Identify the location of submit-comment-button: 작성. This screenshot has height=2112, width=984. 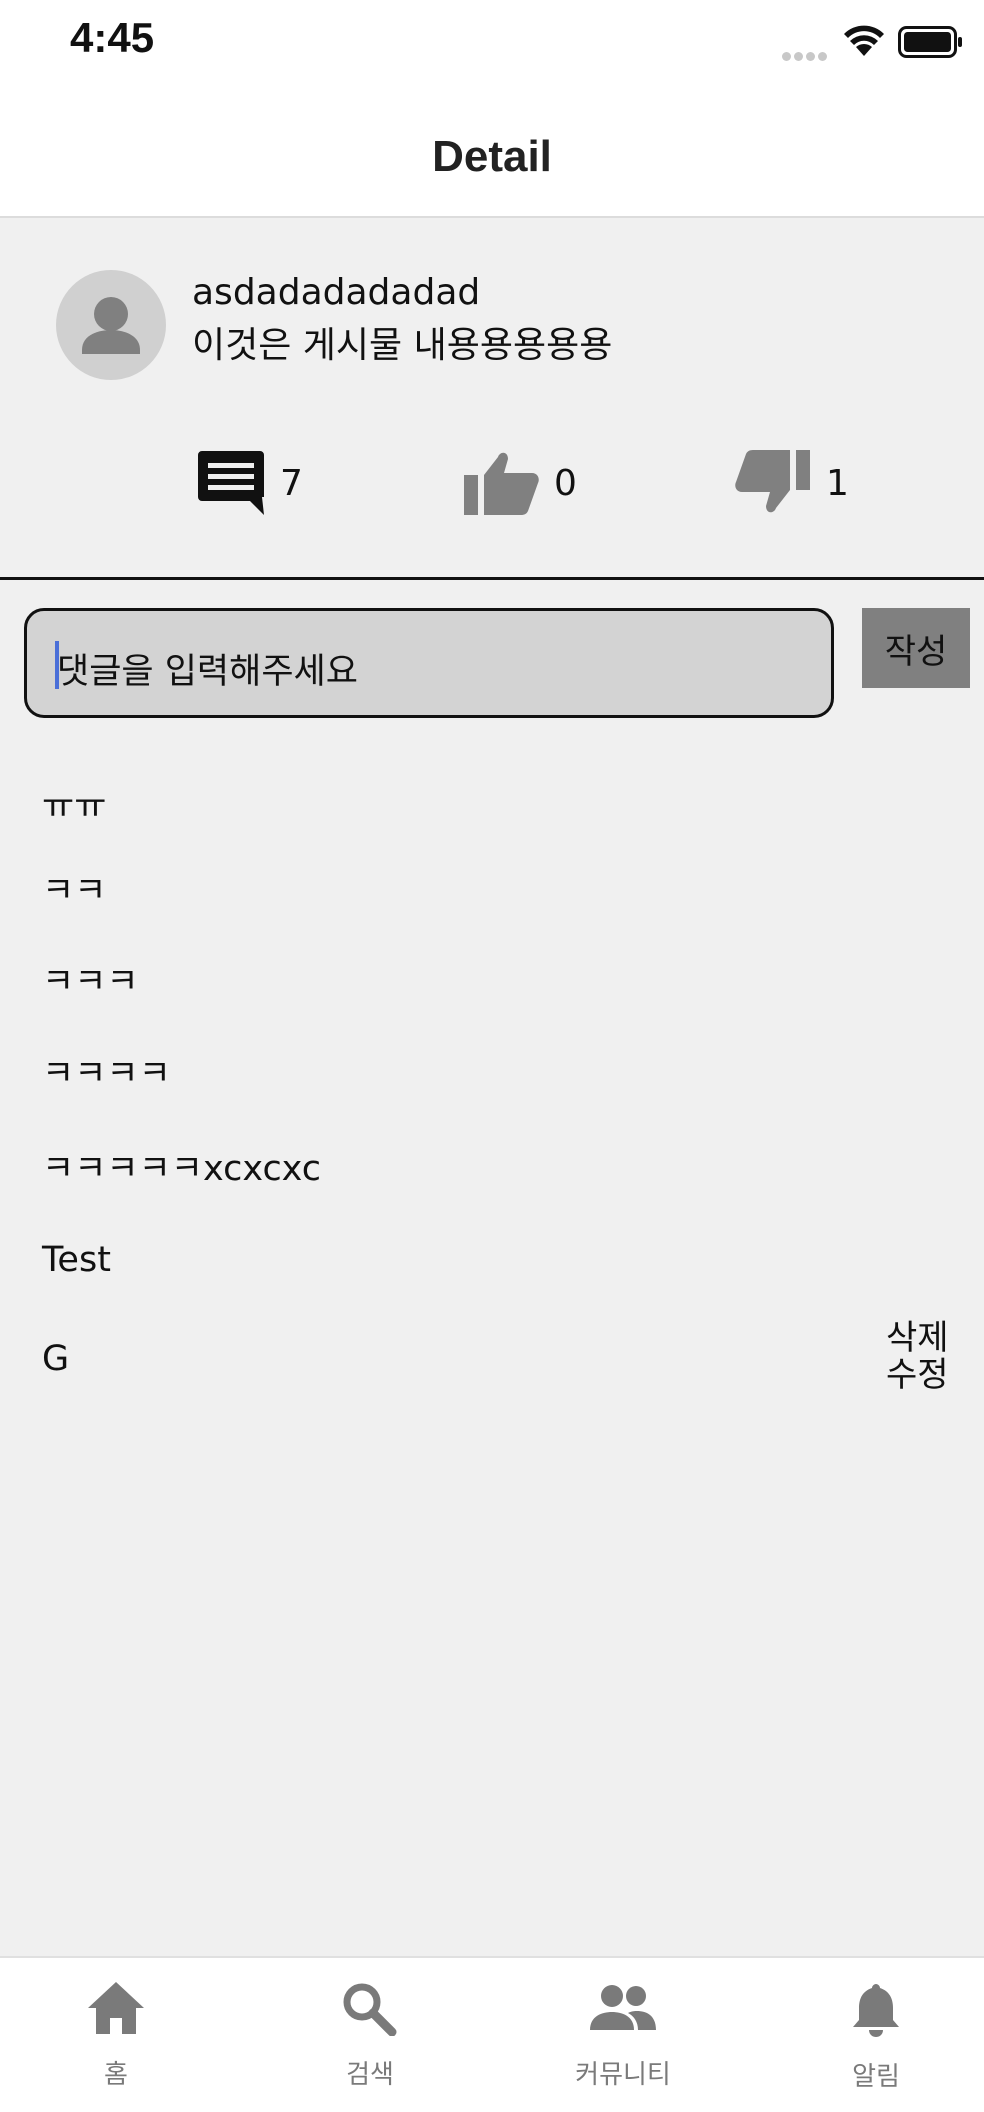
(916, 648).